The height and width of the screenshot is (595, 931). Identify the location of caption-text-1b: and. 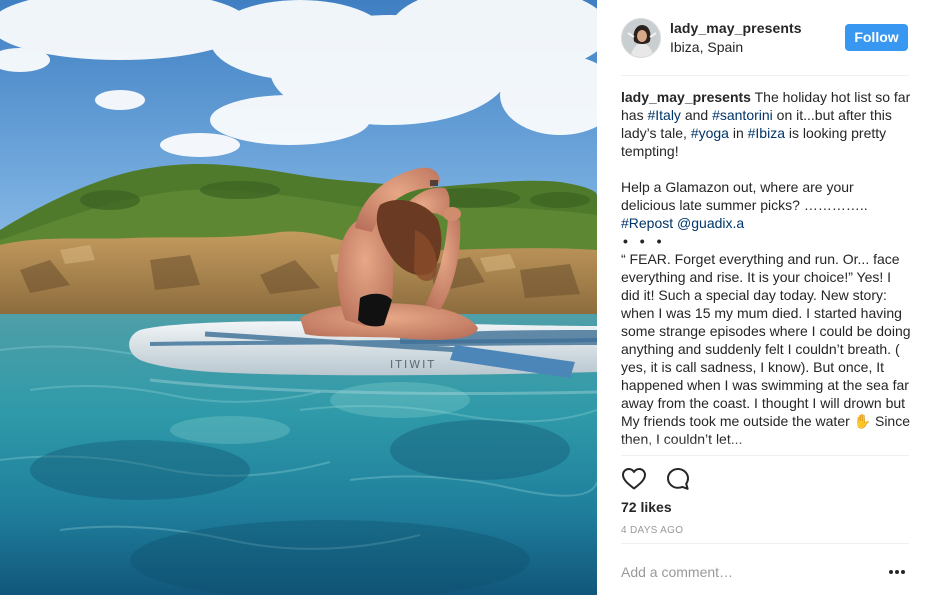
(696, 115).